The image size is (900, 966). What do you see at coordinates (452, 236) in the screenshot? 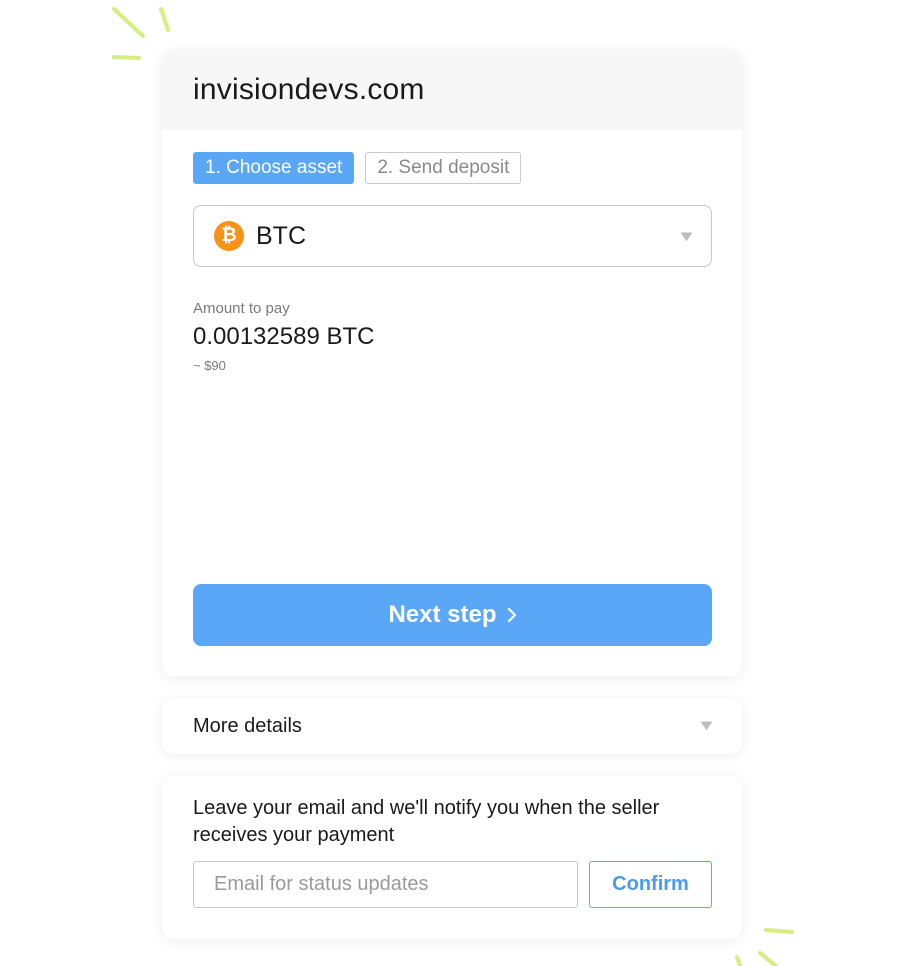
I see `asset-select: ₿ BTC` at bounding box center [452, 236].